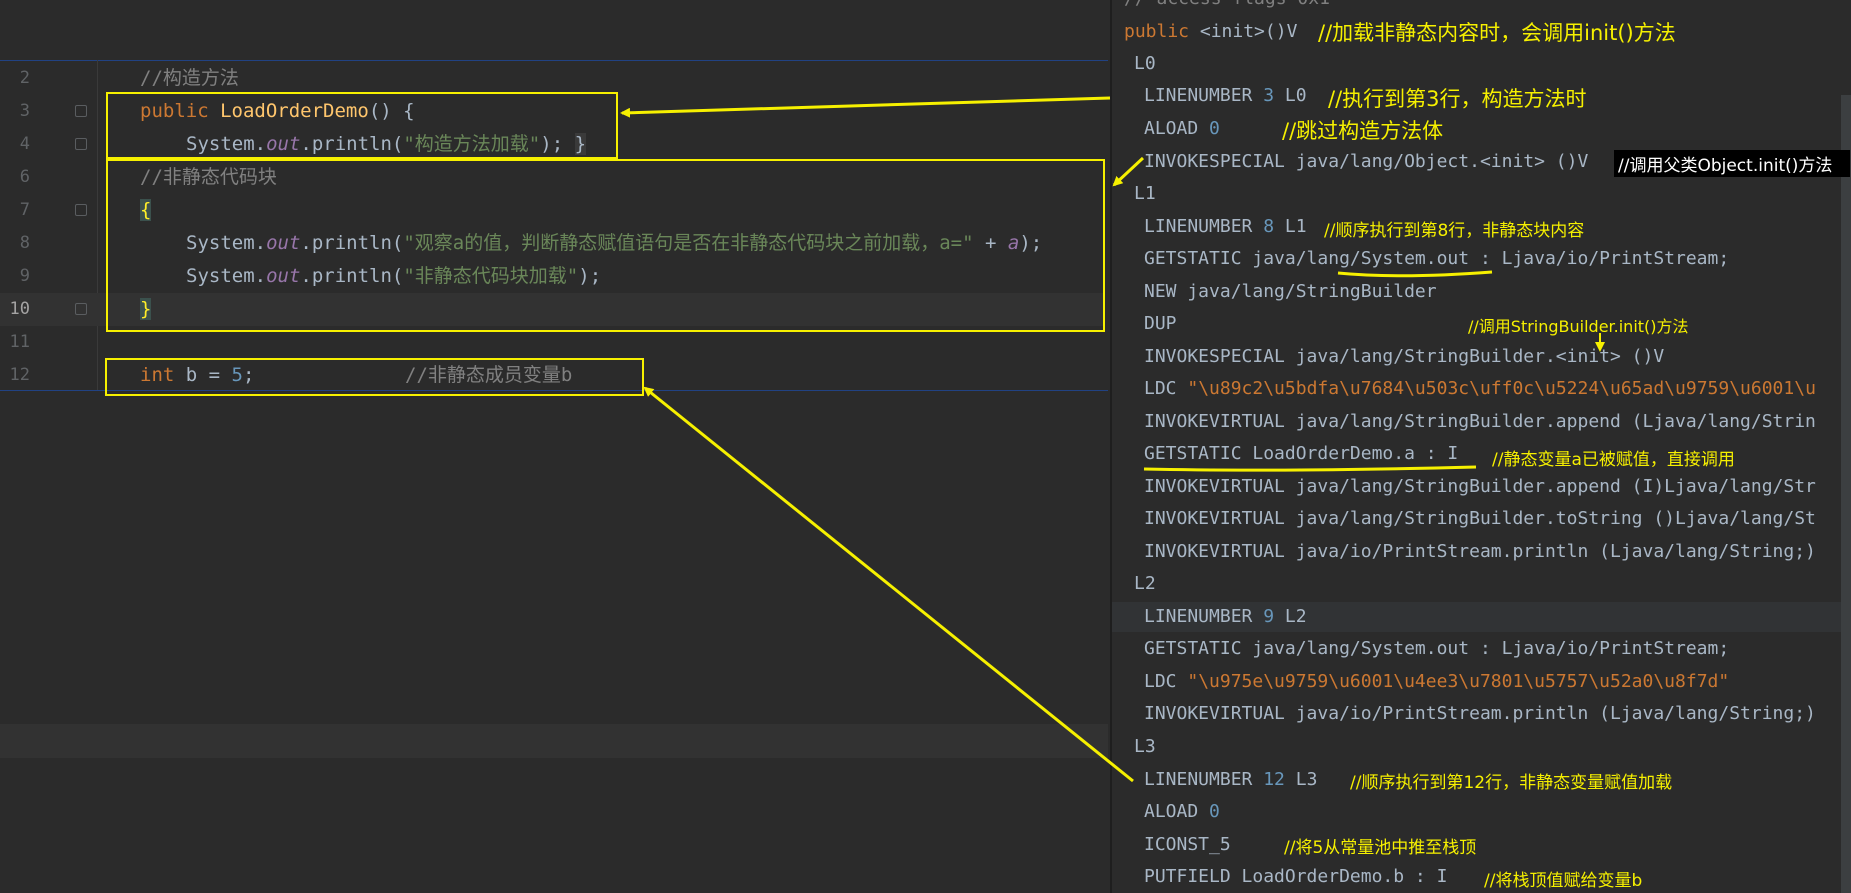  Describe the element at coordinates (24, 276) in the screenshot. I see `line-number: 9` at that location.